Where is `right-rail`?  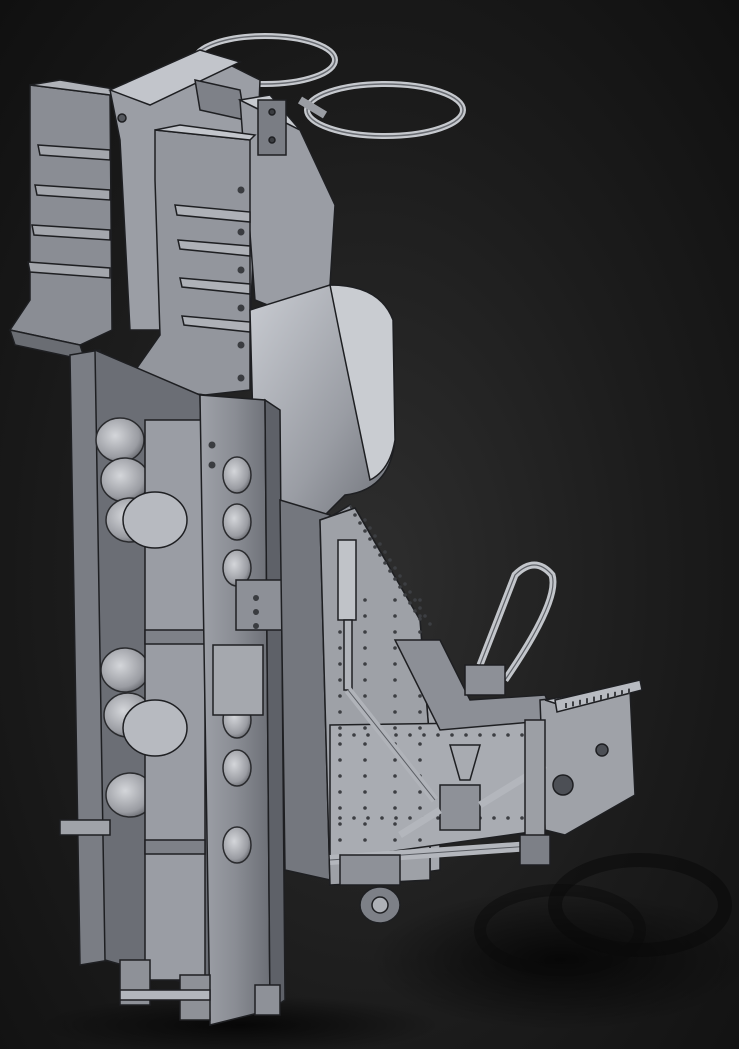
right-rail is located at coordinates (243, 710).